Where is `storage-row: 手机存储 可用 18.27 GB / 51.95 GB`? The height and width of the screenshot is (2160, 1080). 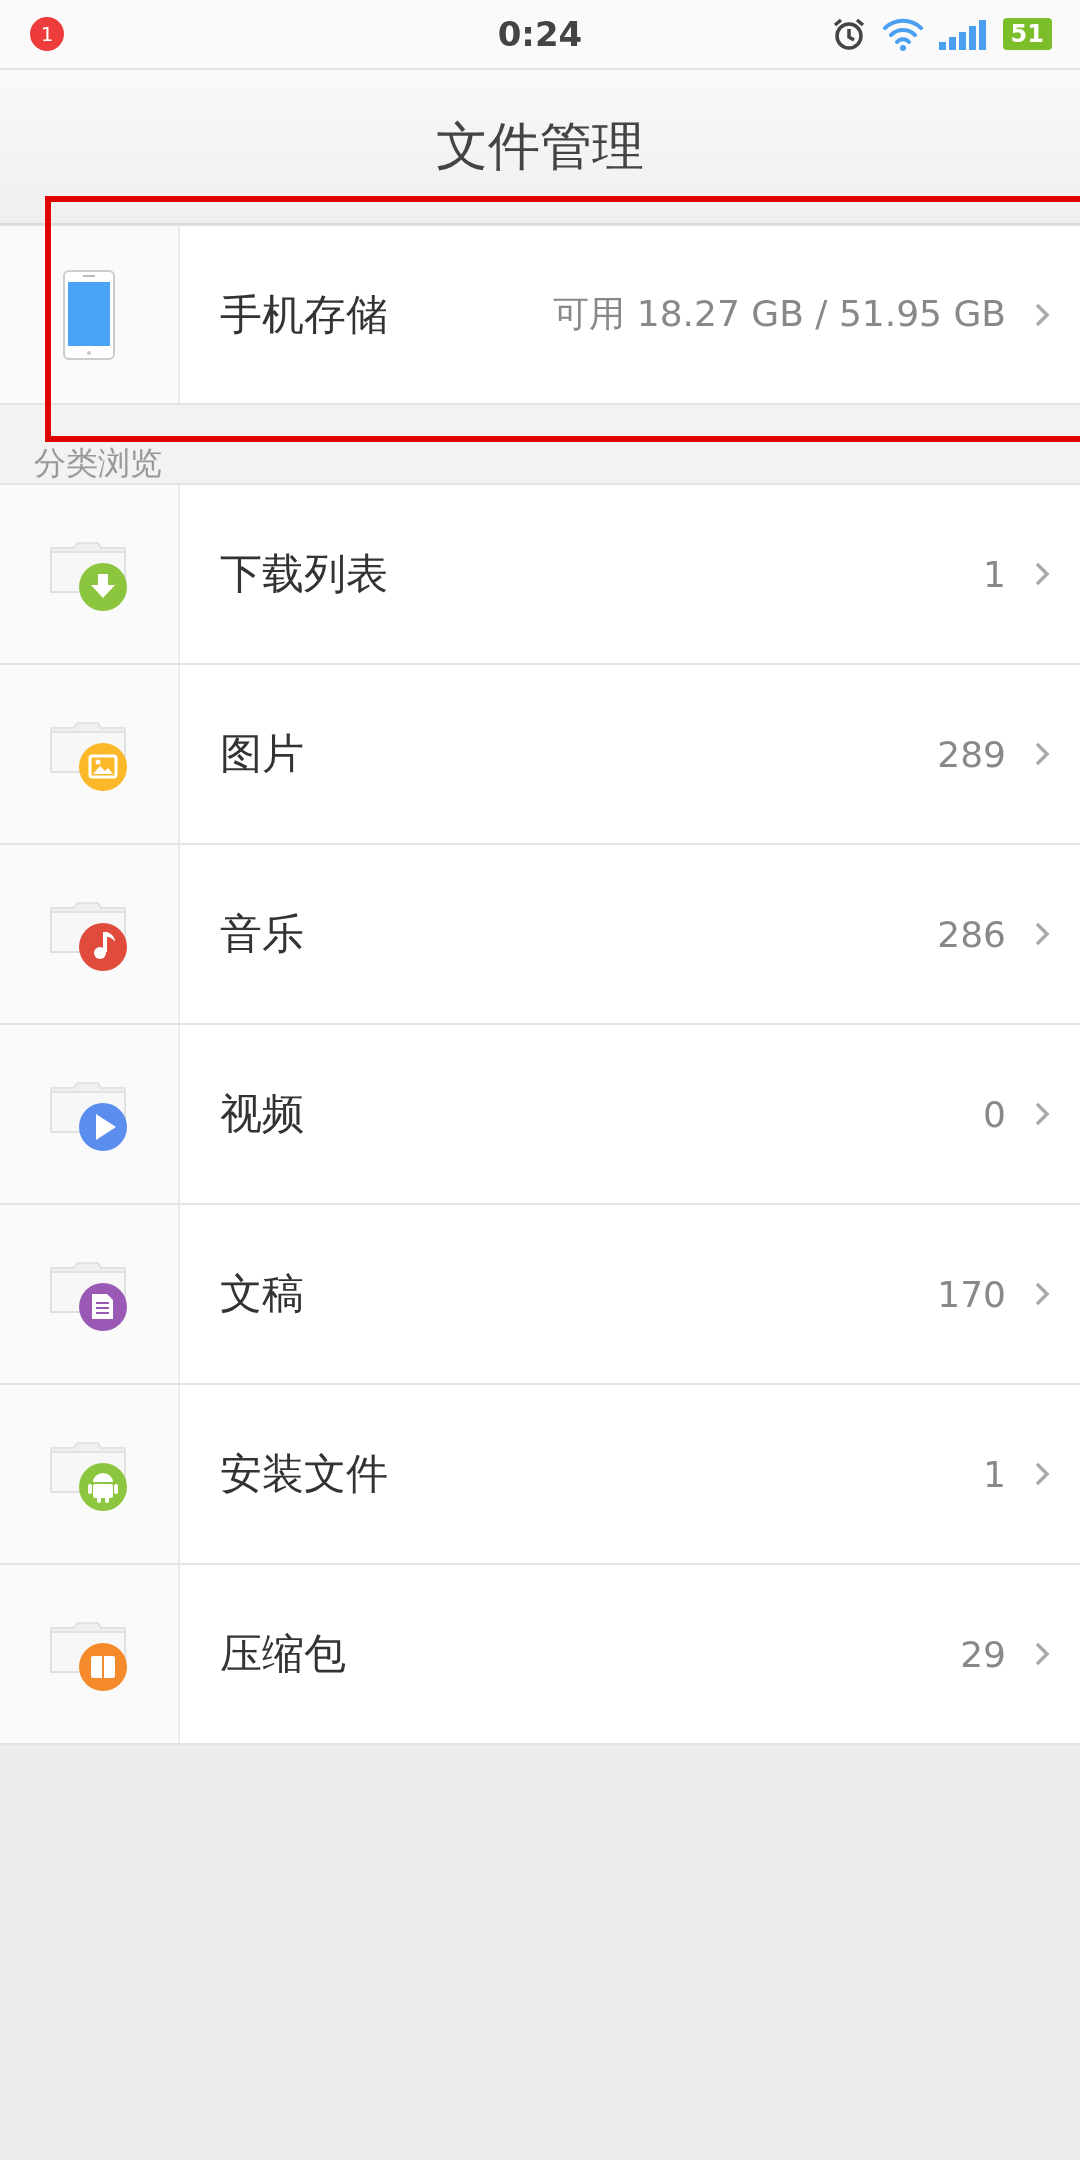
storage-row: 手机存储 可用 18.27 GB / 51.95 GB is located at coordinates (540, 315).